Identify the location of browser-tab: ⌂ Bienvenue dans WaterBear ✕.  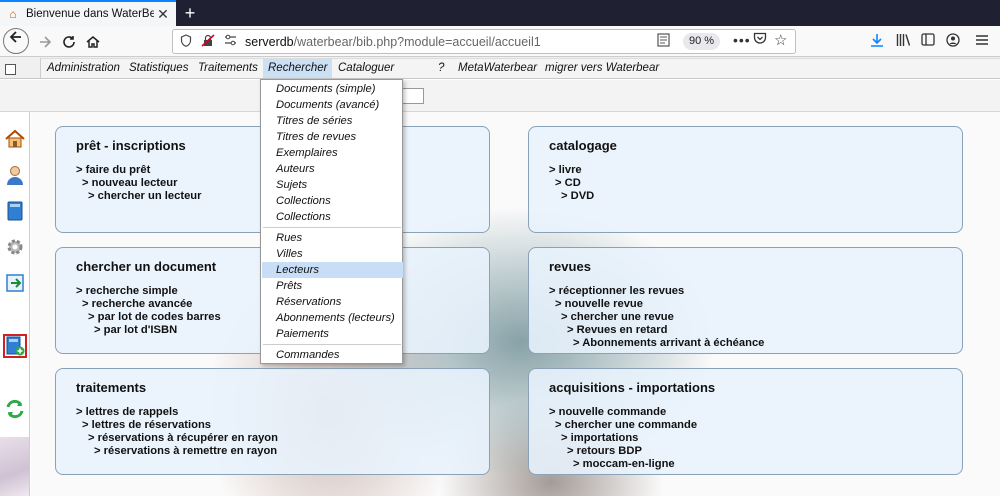
(88, 13).